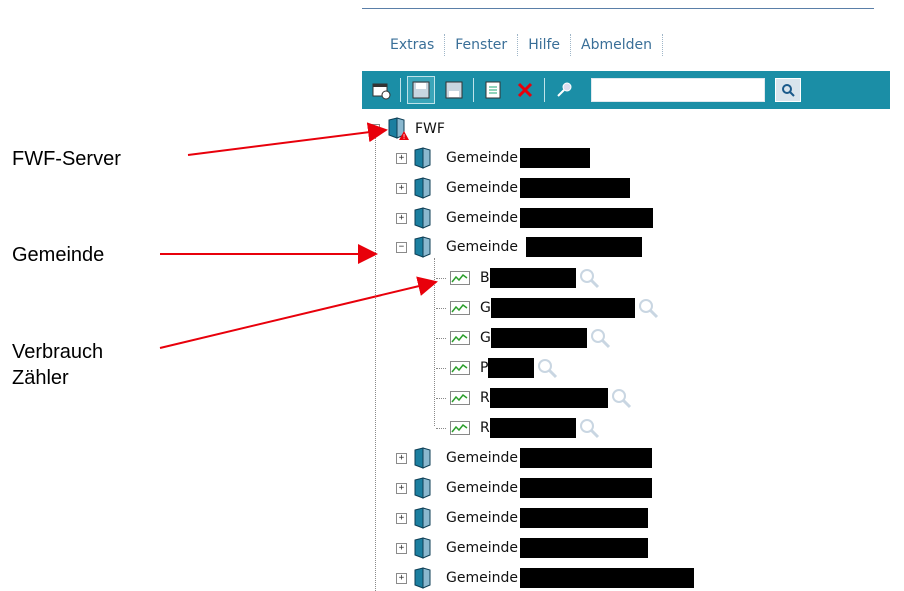 Image resolution: width=904 pixels, height=591 pixels. I want to click on annotation-fwf-server: FWF-Server, so click(66, 159).